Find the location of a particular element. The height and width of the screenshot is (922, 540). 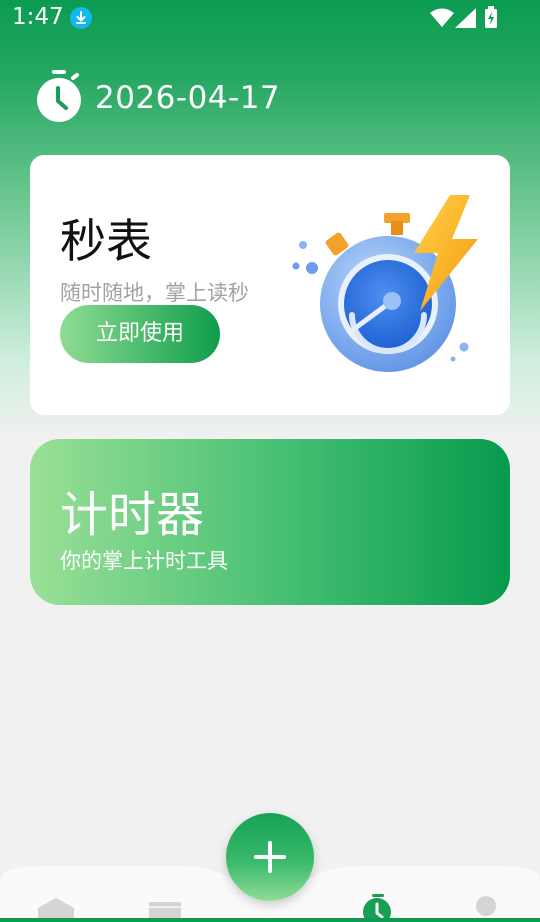

download-icon is located at coordinates (81, 18).